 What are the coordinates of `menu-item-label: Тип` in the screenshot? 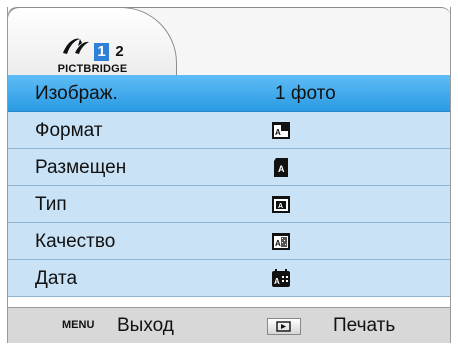 It's located at (51, 204).